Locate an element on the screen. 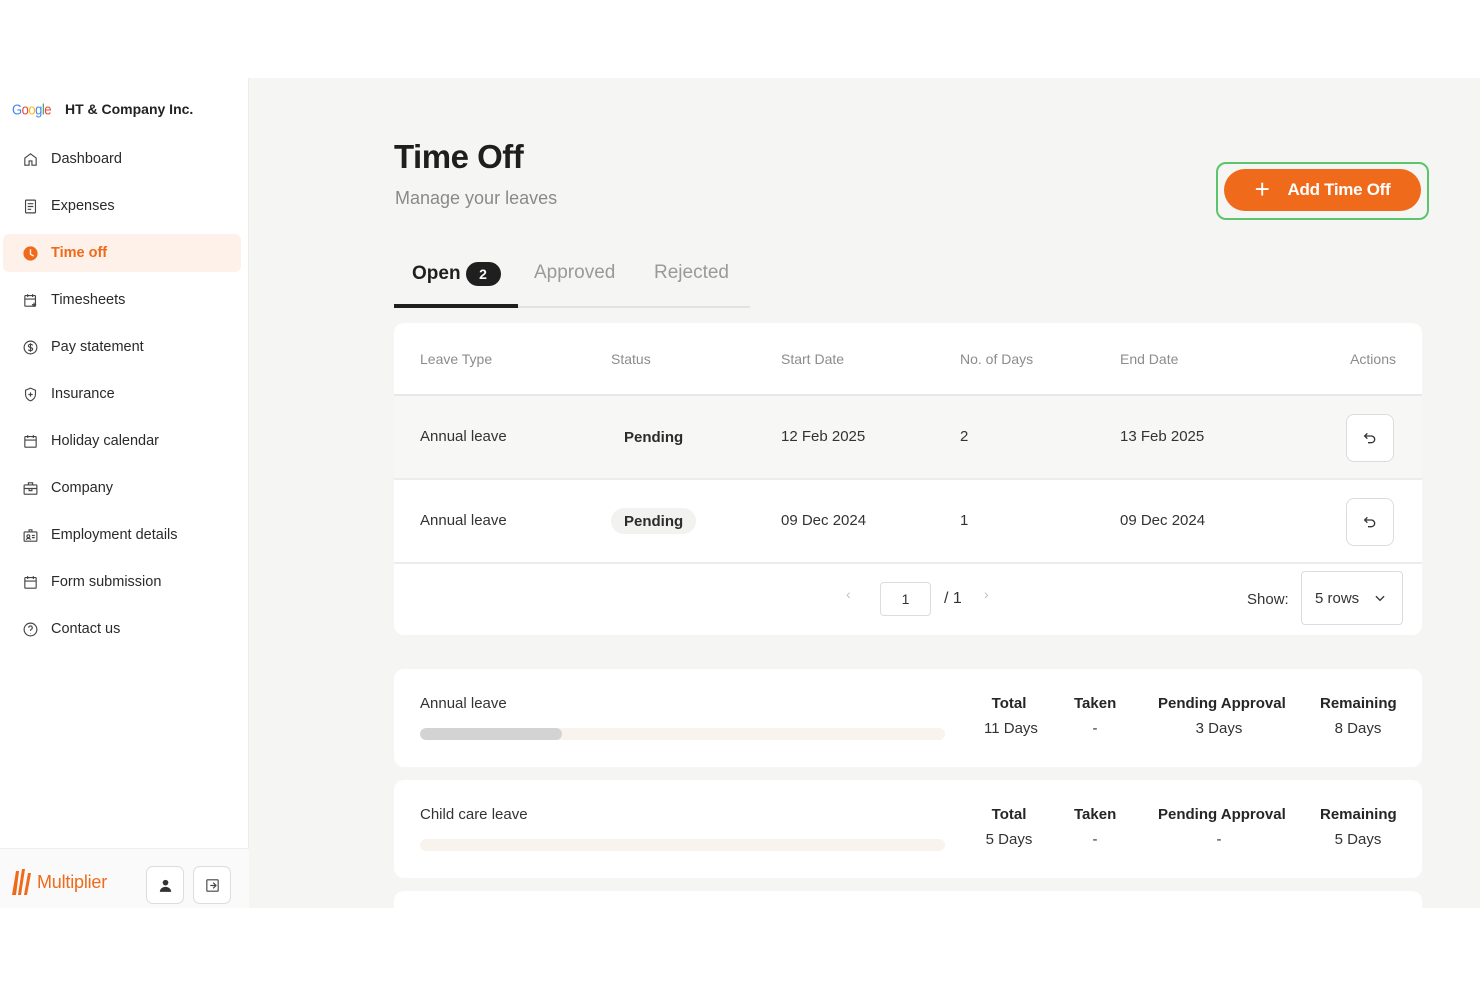  total-stat: Total 11 Days is located at coordinates (1011, 716).